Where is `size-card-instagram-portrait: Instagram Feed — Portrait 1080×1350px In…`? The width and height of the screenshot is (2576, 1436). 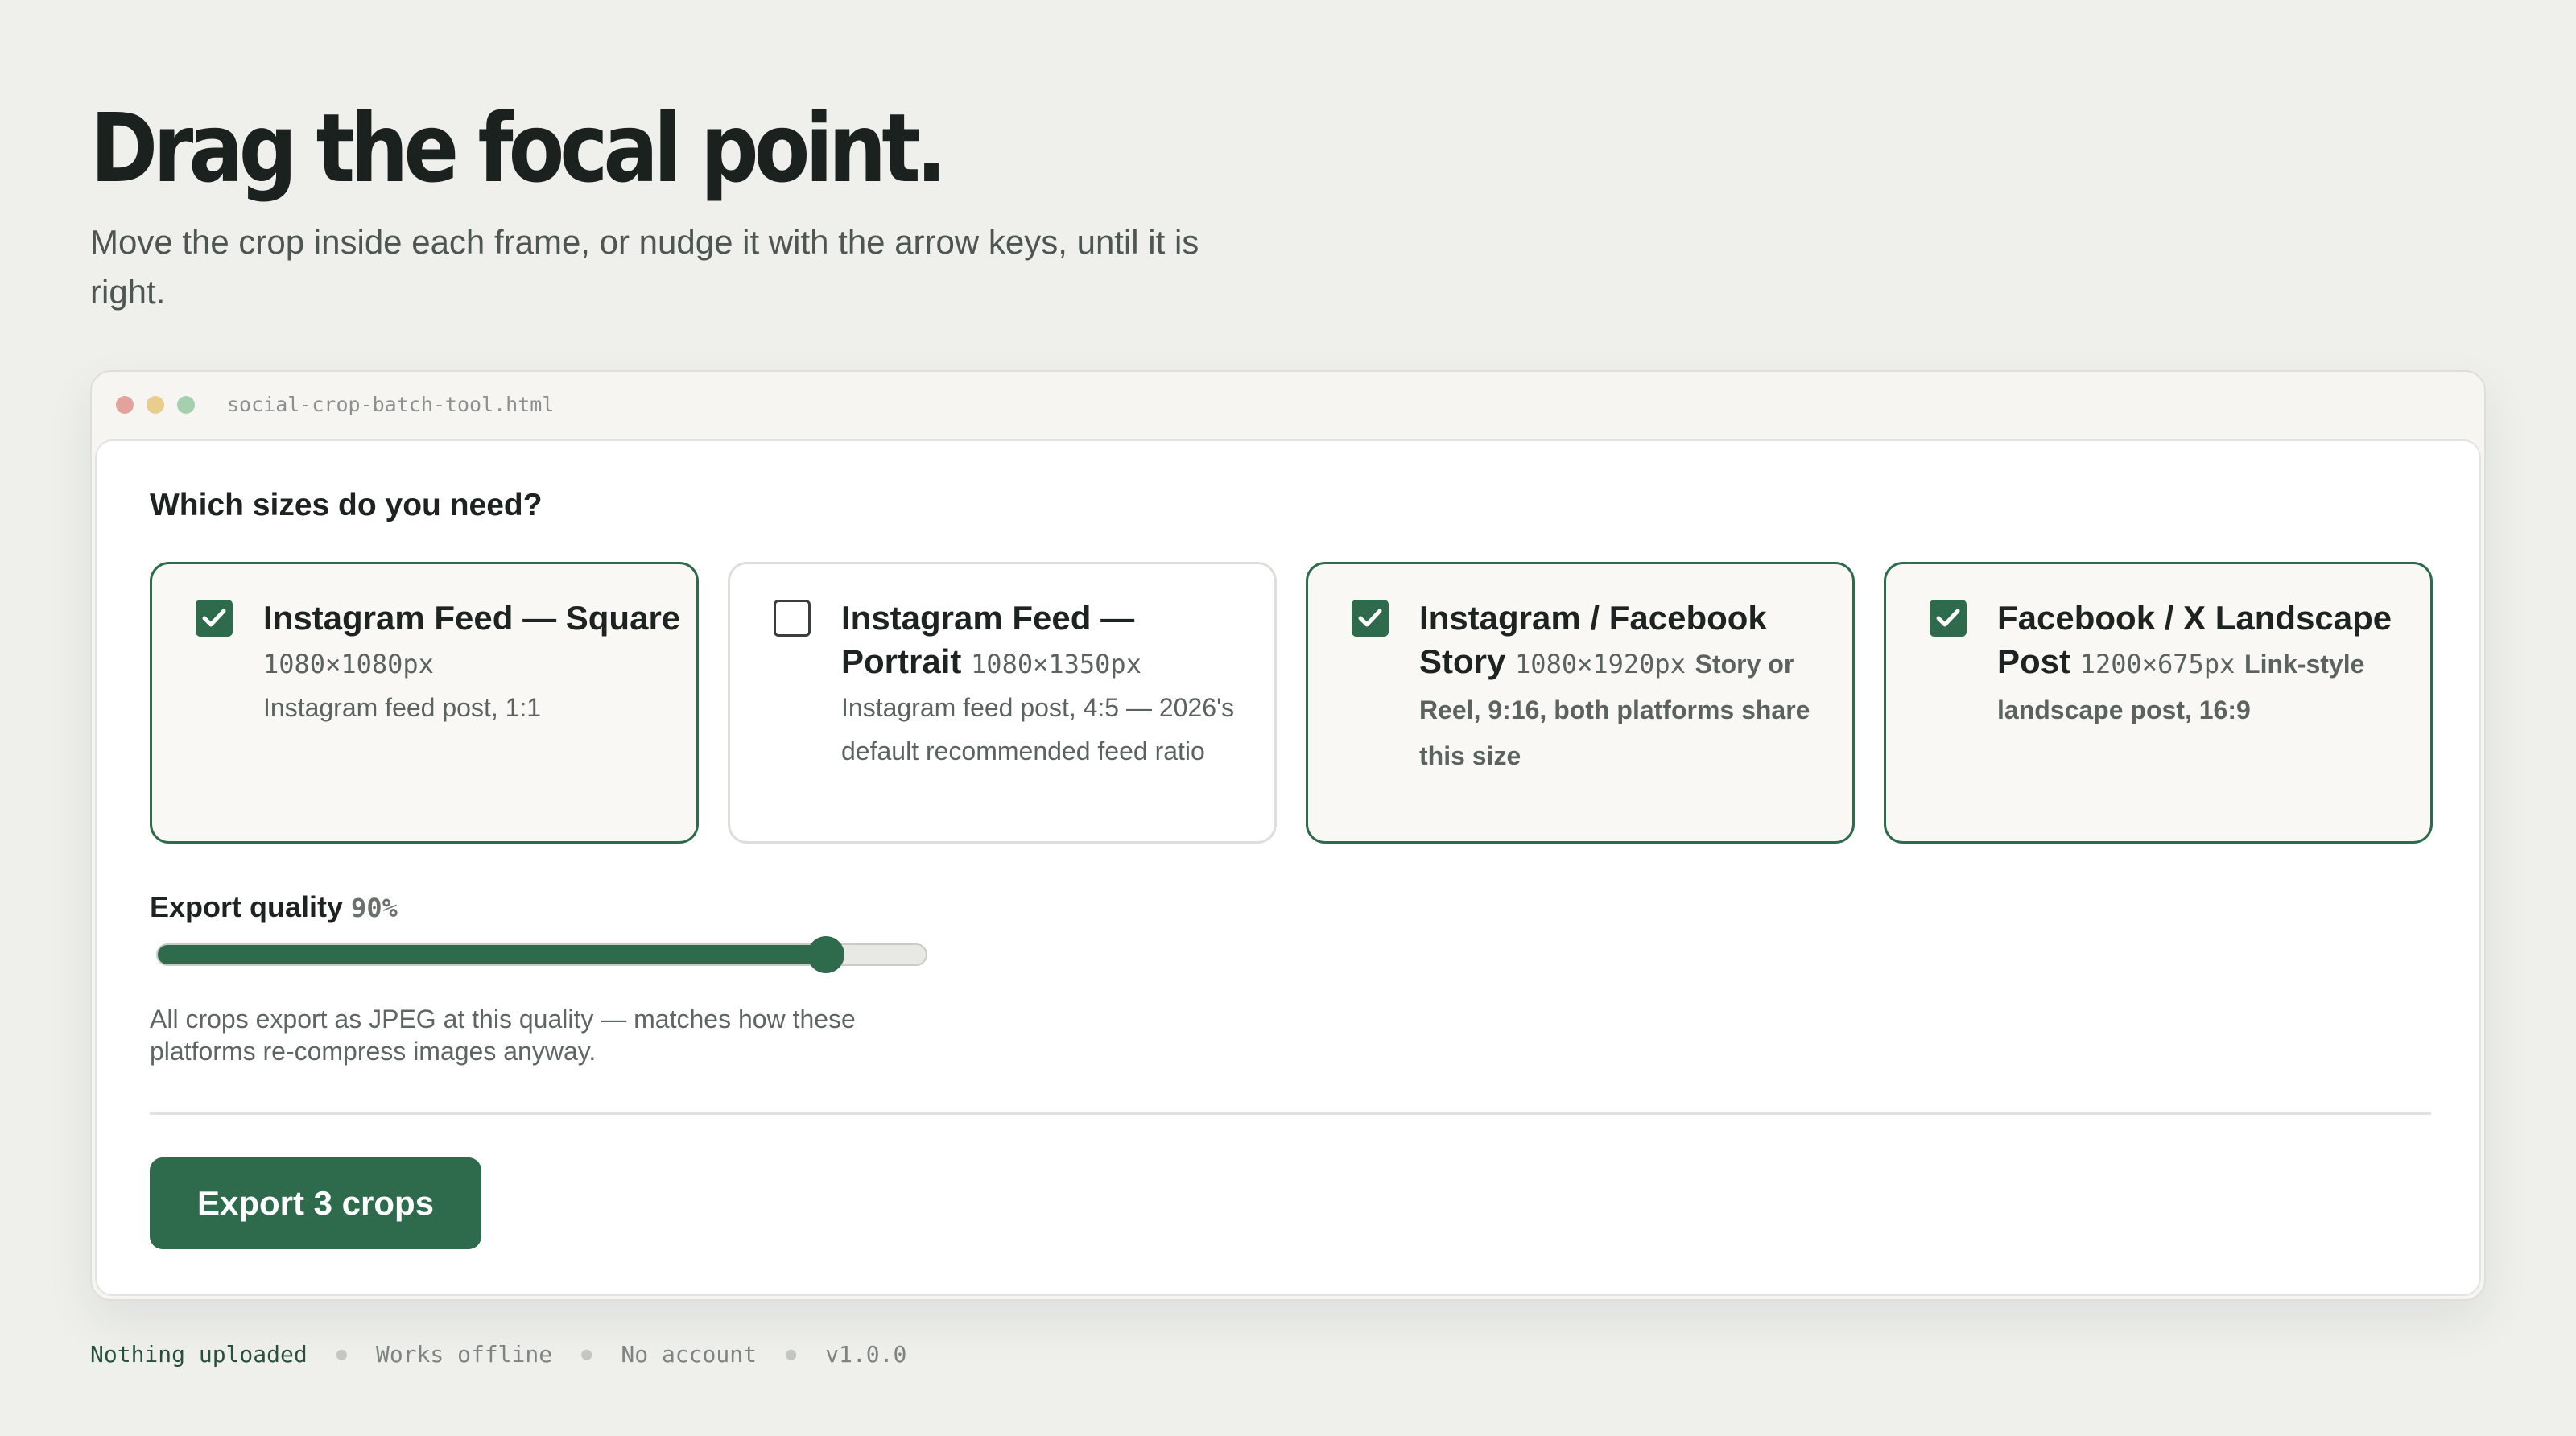
size-card-instagram-portrait: Instagram Feed — Portrait 1080×1350px In… is located at coordinates (1002, 703).